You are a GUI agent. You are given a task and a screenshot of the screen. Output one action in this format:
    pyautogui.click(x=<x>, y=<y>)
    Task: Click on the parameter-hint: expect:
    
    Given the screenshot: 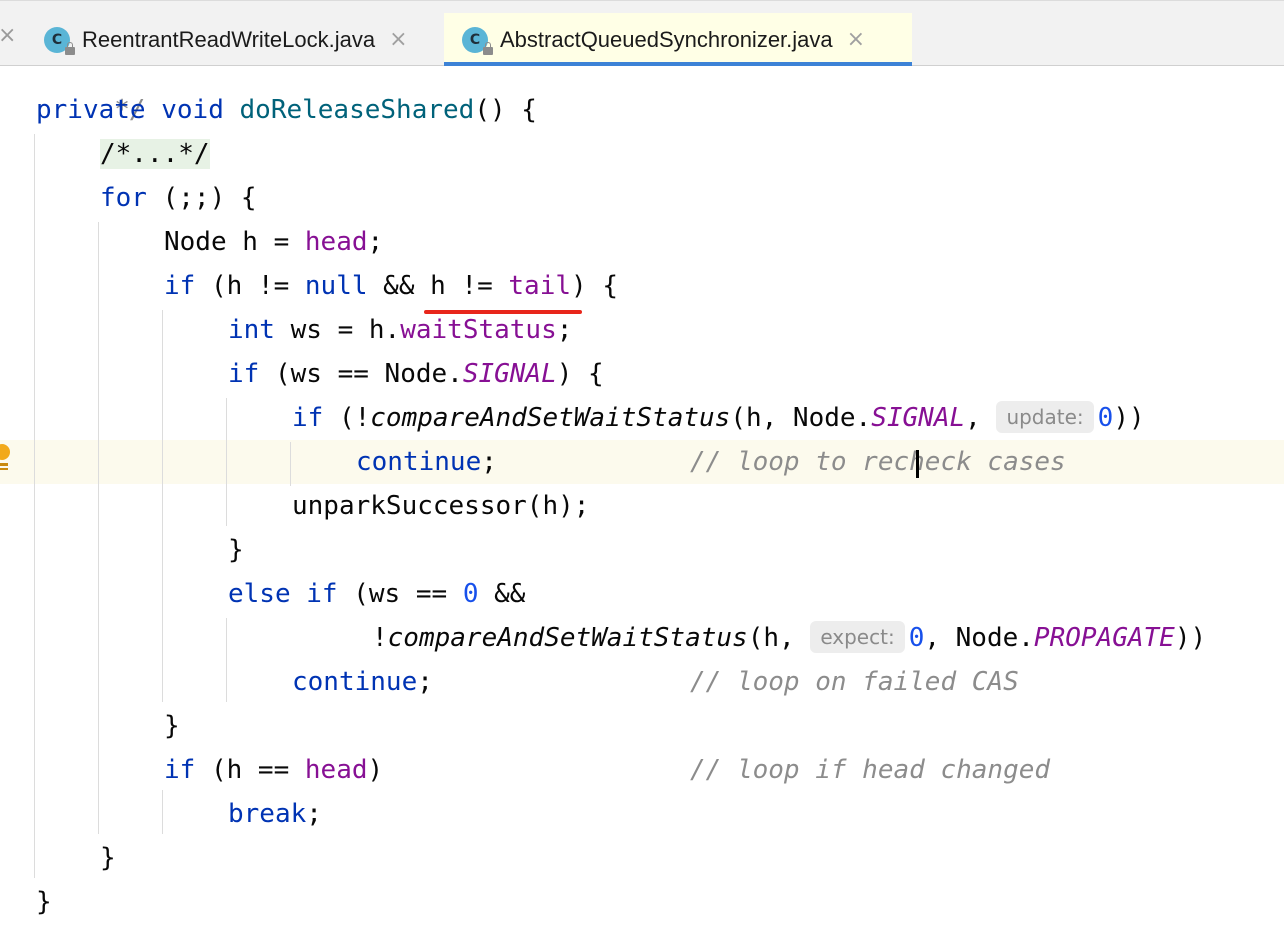 What is the action you would take?
    pyautogui.click(x=857, y=637)
    